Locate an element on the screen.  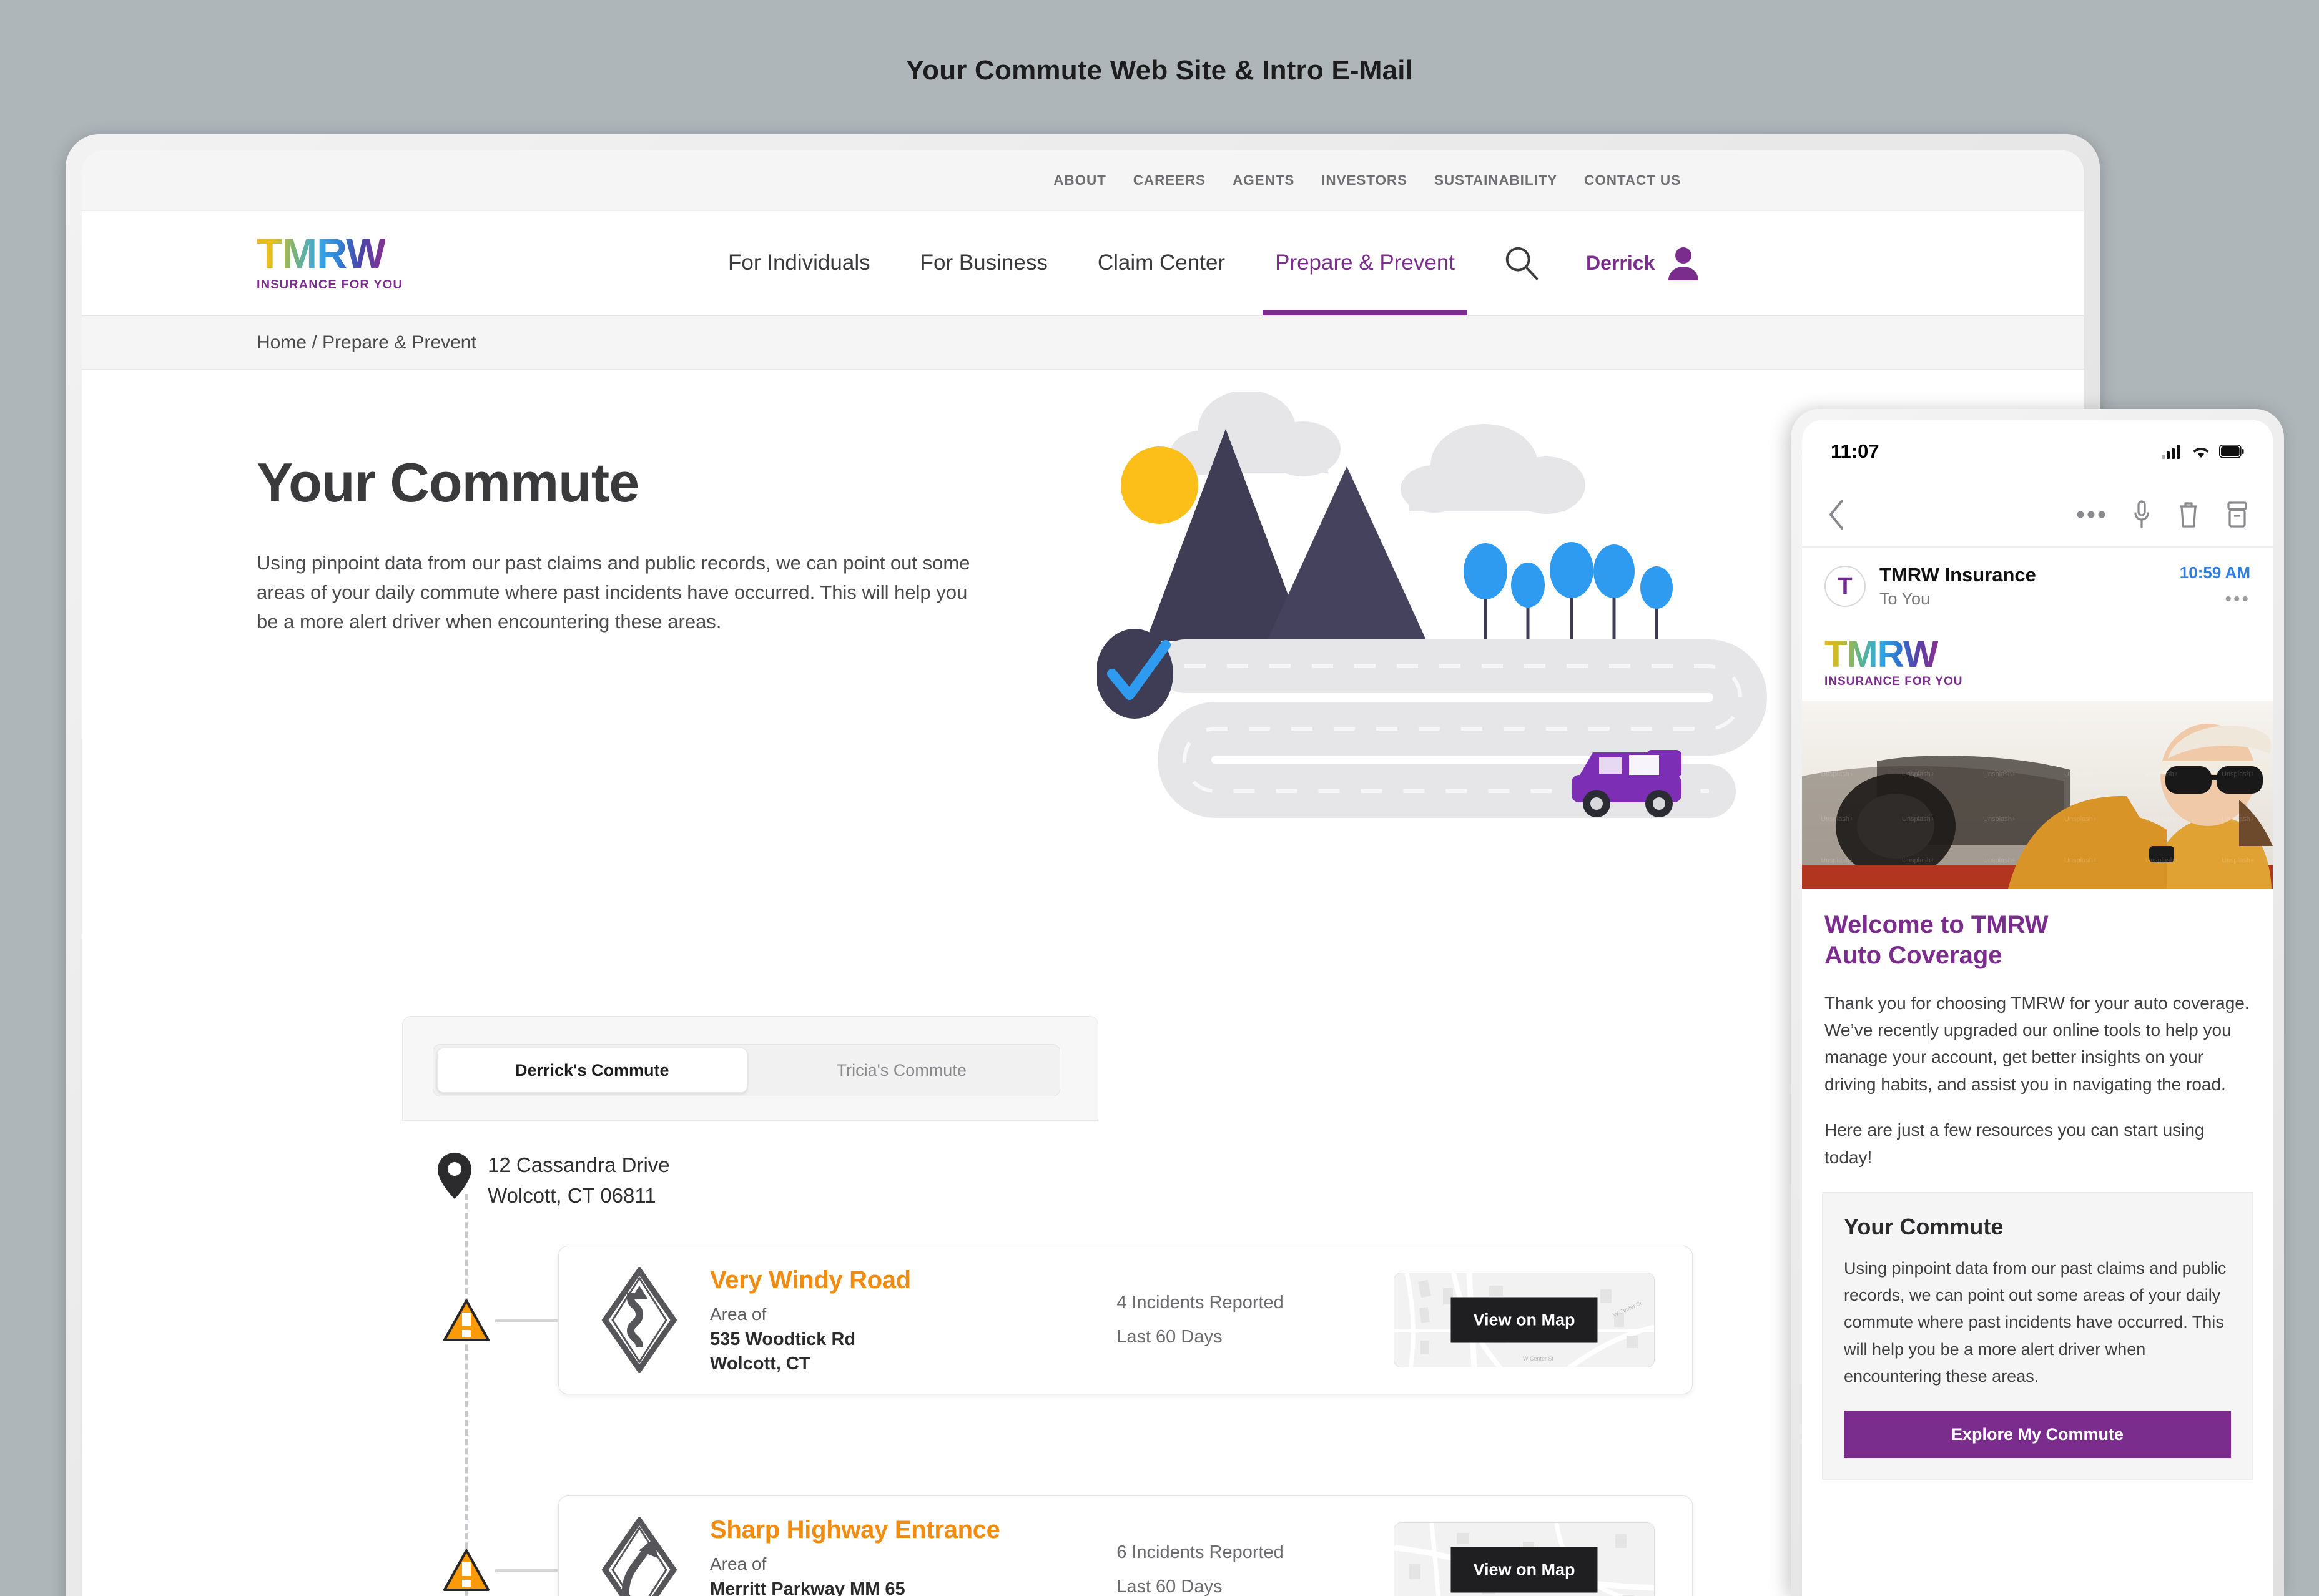
avatar-letter: T is located at coordinates (1845, 586).